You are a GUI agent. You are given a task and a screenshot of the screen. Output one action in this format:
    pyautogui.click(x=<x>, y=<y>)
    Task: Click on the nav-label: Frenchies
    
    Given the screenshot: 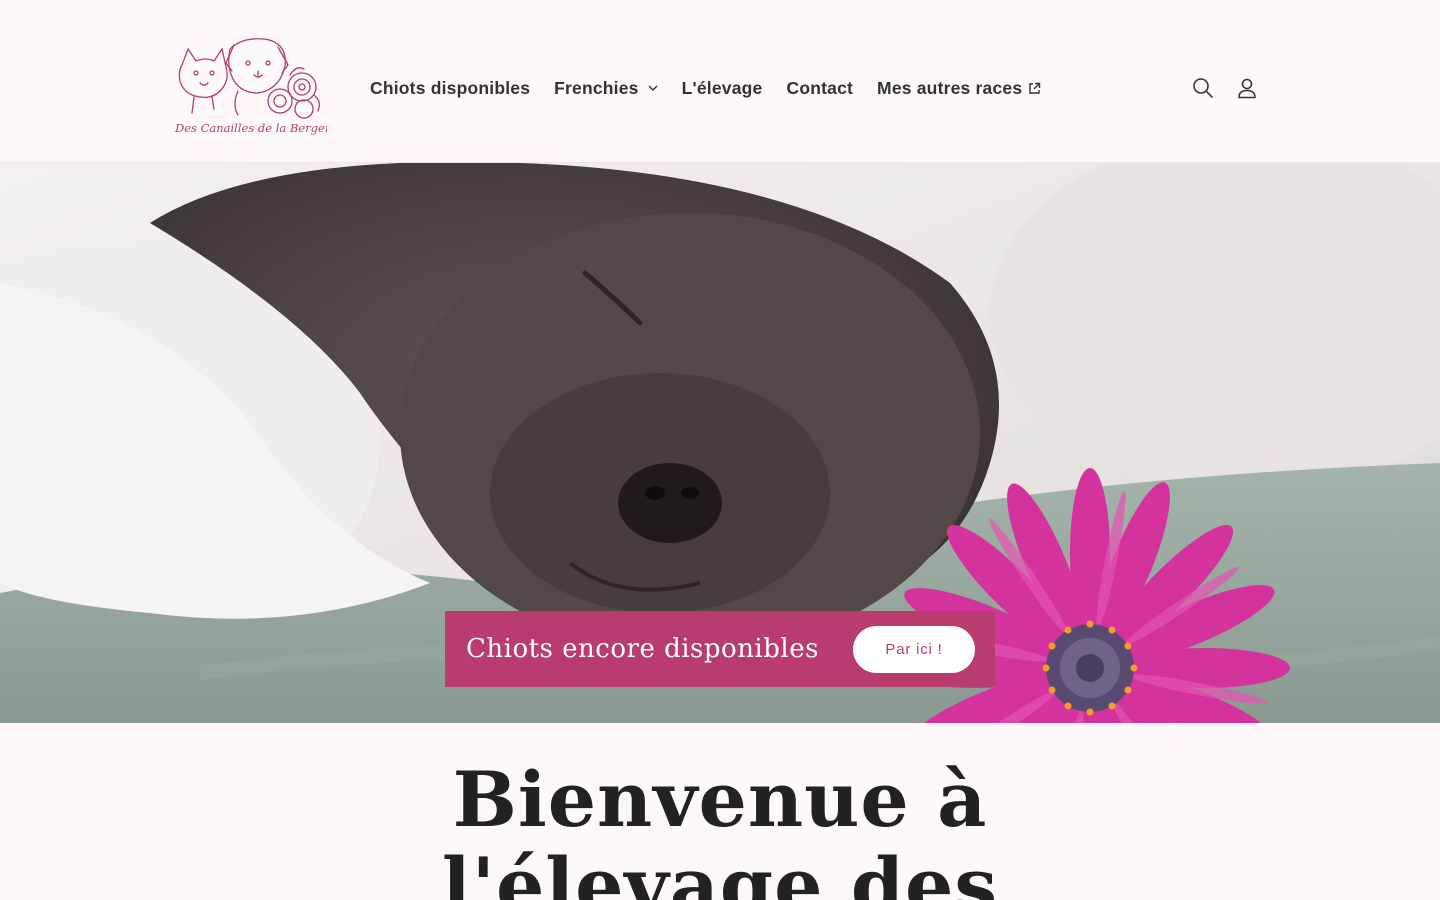 What is the action you would take?
    pyautogui.click(x=596, y=87)
    